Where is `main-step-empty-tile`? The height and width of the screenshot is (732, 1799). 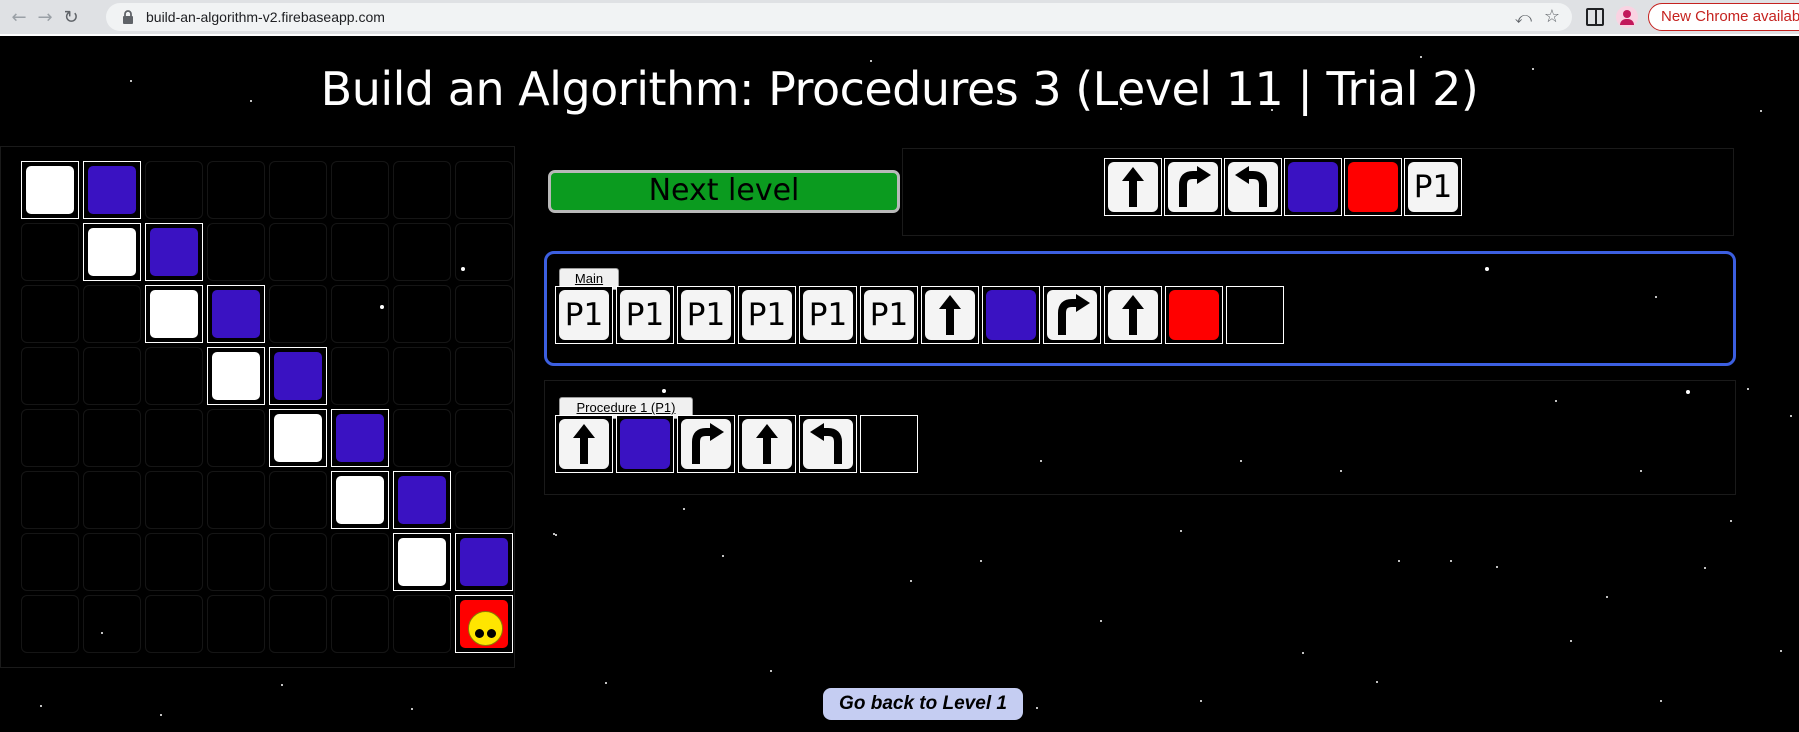 main-step-empty-tile is located at coordinates (1255, 315).